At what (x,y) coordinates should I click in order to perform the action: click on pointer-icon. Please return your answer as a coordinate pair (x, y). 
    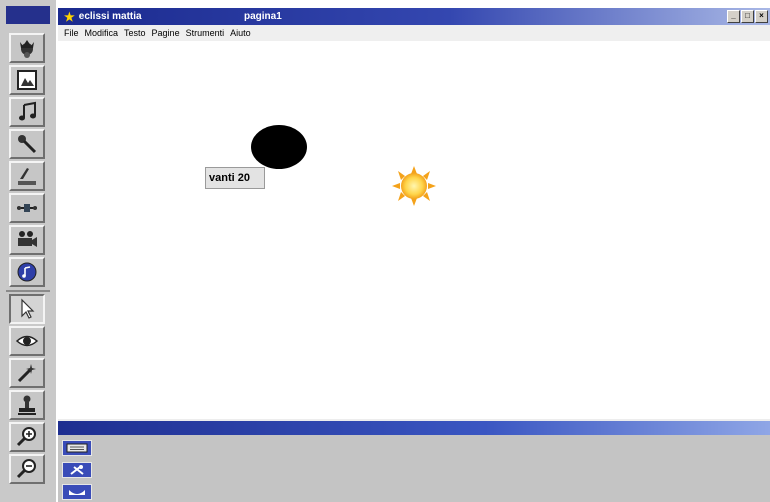
    Looking at the image, I should click on (28, 308).